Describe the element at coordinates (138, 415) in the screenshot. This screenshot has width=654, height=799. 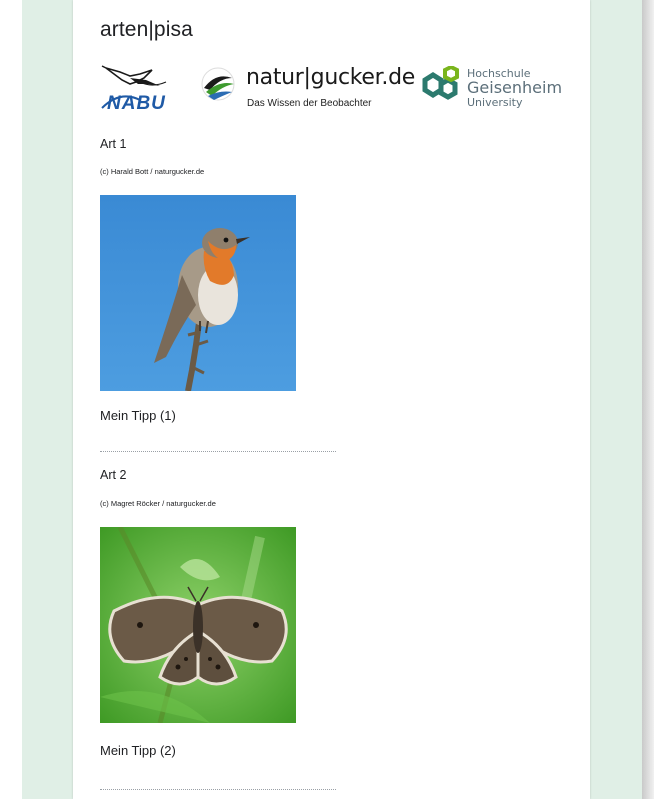
I see `answer-label: Mein Tipp (1)` at that location.